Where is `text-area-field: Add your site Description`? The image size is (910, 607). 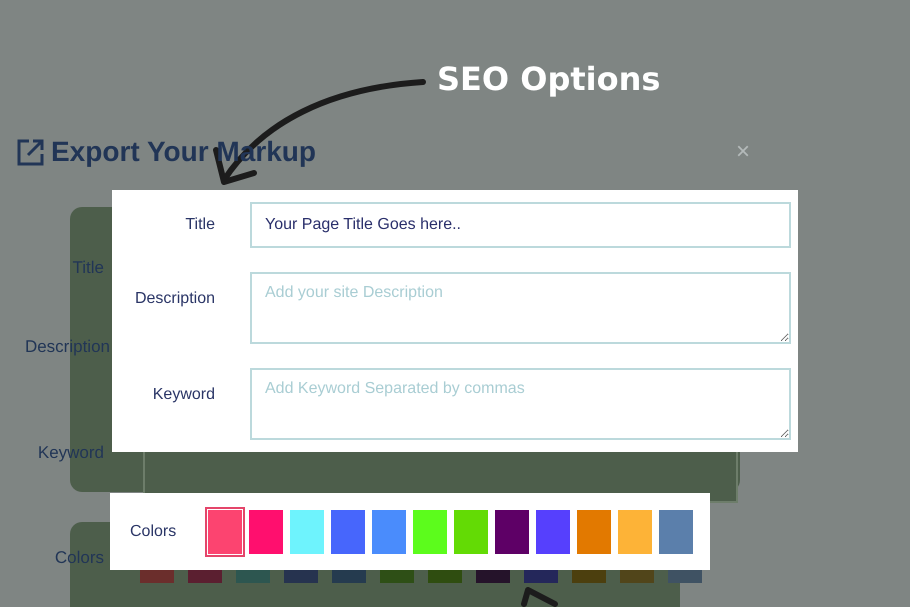 text-area-field: Add your site Description is located at coordinates (520, 308).